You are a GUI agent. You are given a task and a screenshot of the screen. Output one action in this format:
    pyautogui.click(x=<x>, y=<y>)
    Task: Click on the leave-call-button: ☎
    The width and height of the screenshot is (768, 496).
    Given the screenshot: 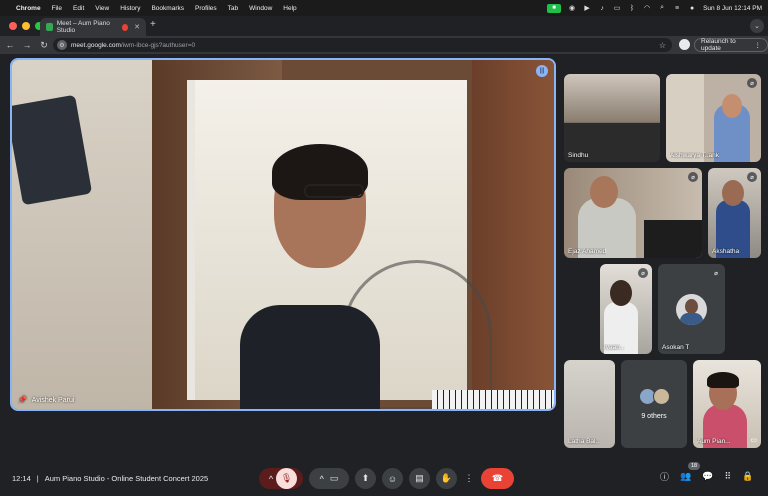 What is the action you would take?
    pyautogui.click(x=497, y=478)
    